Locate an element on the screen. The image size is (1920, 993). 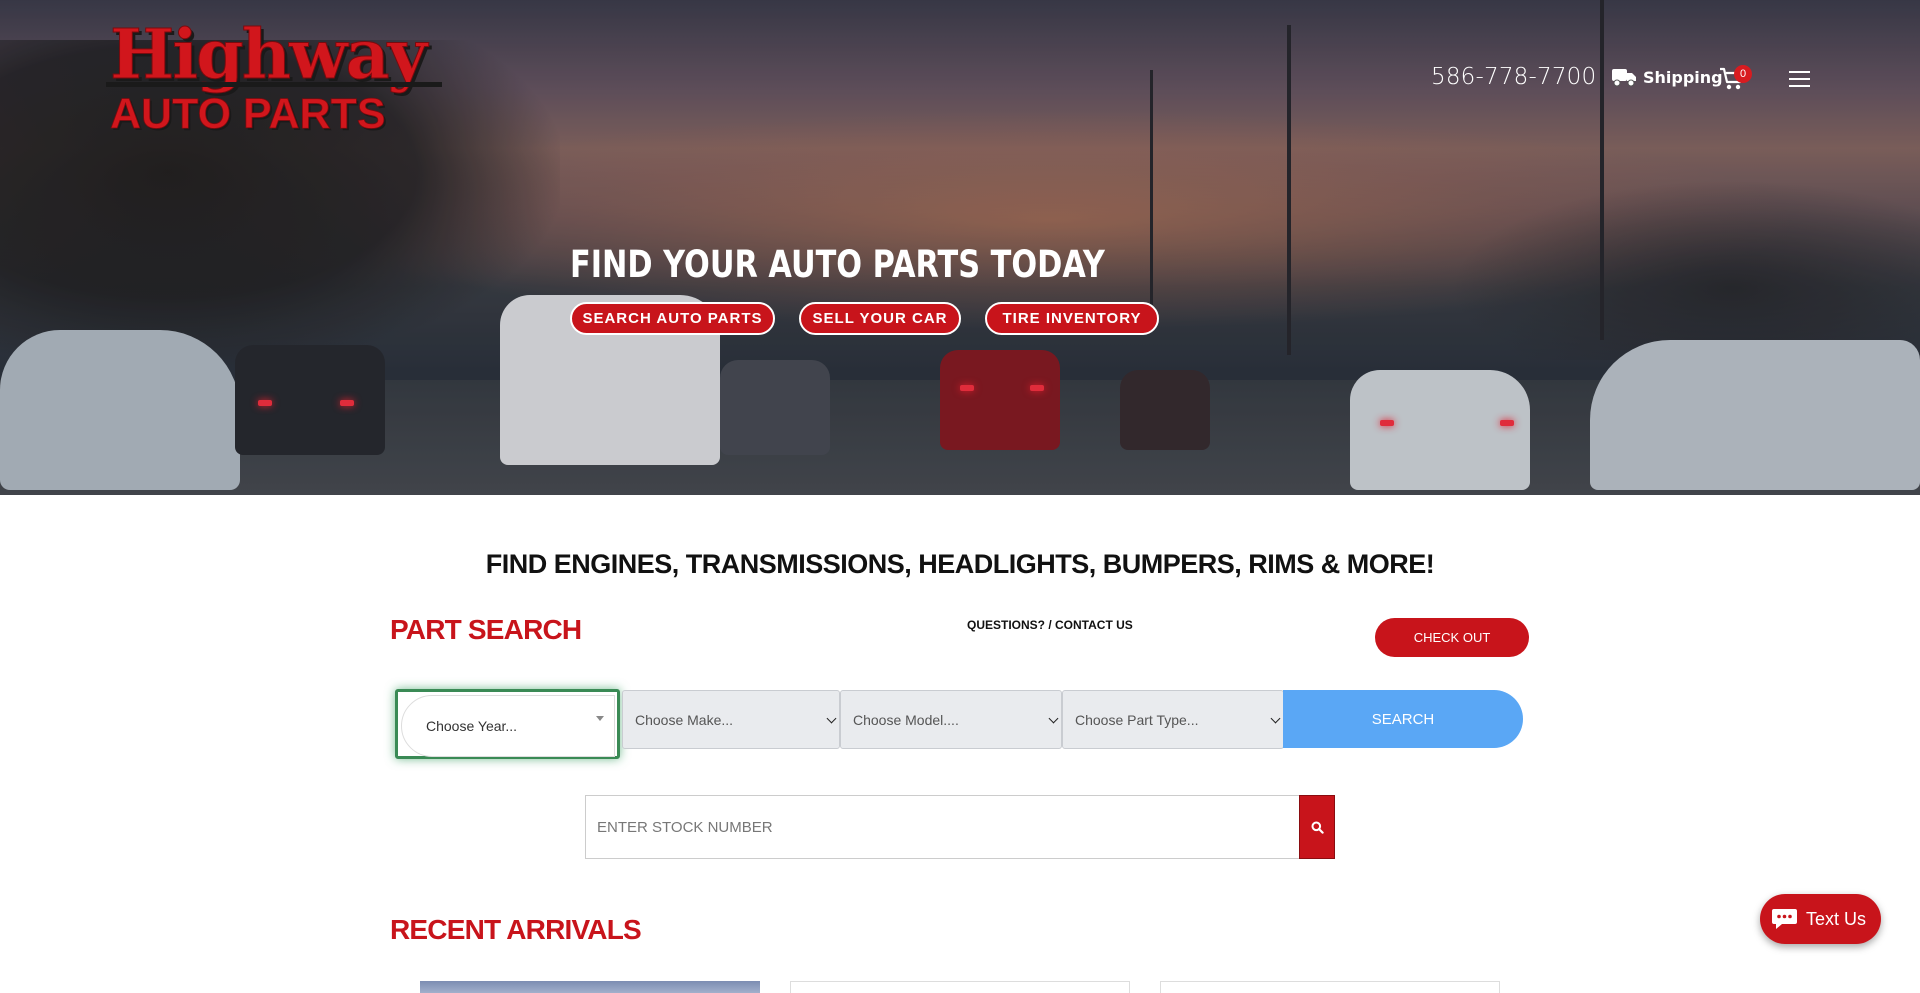
search-auto-parts-button: SEARCH AUTO PARTS is located at coordinates (672, 318).